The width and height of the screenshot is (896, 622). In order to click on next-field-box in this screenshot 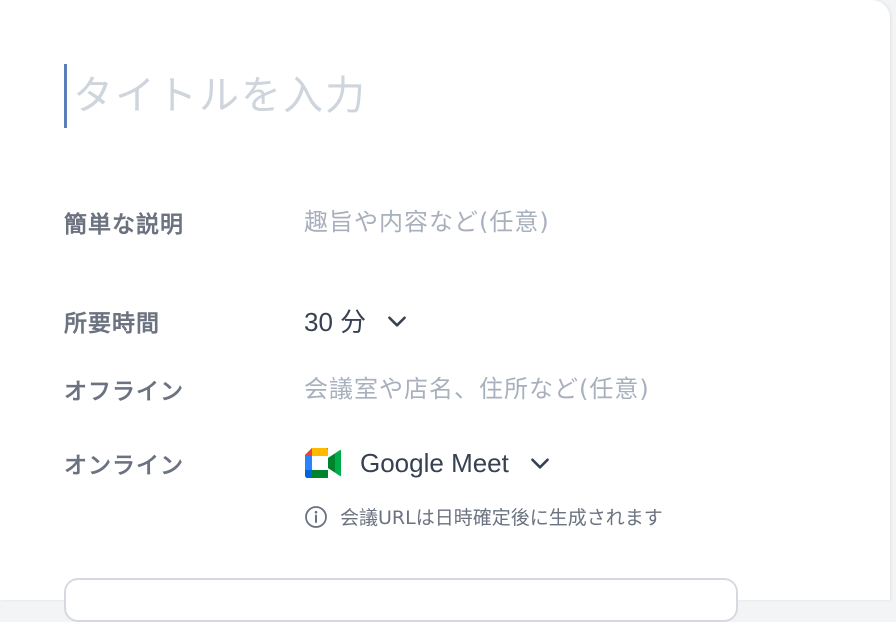, I will do `click(401, 600)`.